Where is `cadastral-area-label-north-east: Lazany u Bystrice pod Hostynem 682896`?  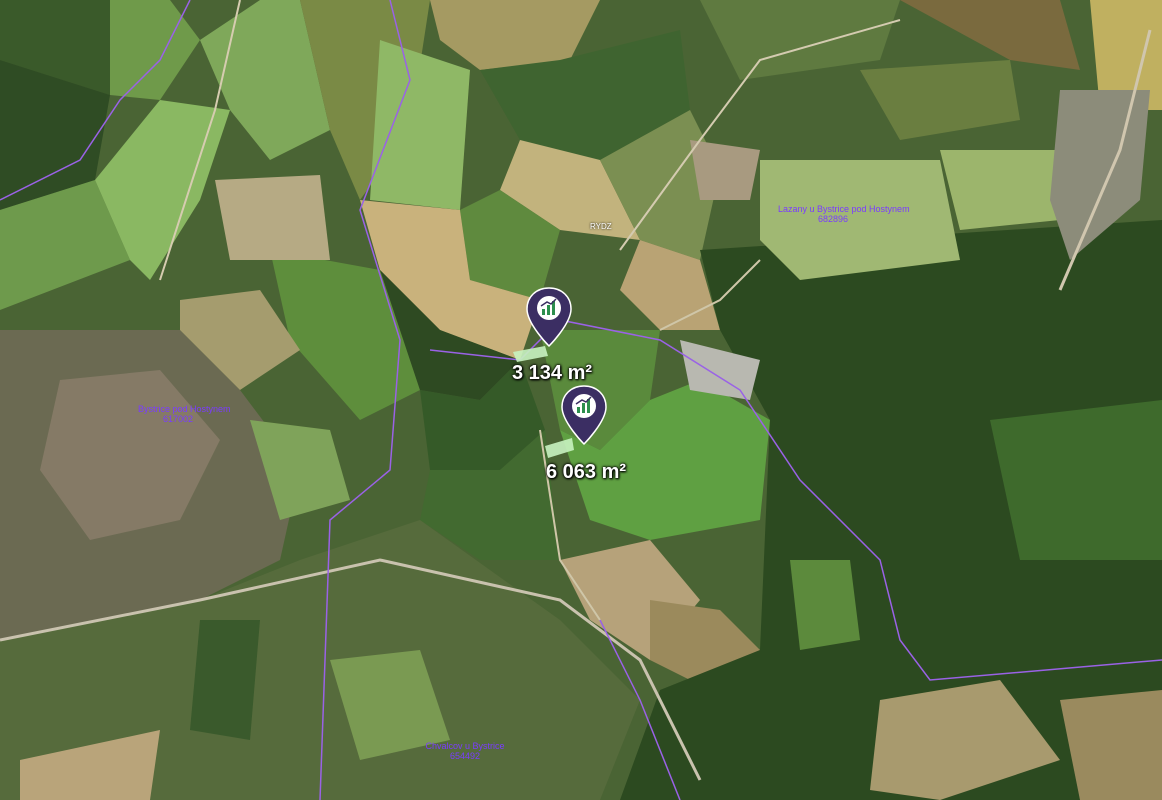
cadastral-area-label-north-east: Lazany u Bystrice pod Hostynem 682896 is located at coordinates (844, 214).